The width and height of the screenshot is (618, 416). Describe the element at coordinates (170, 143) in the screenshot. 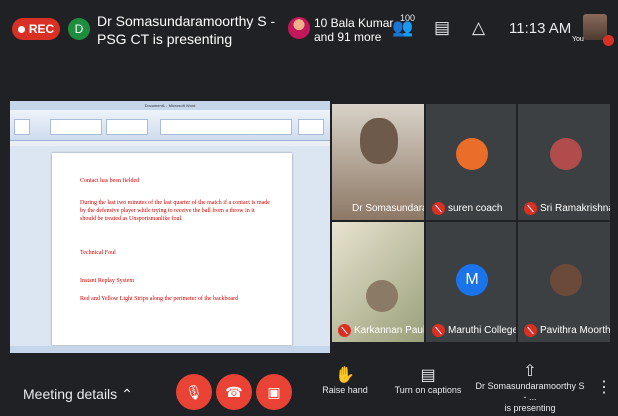

I see `word-ruler` at that location.